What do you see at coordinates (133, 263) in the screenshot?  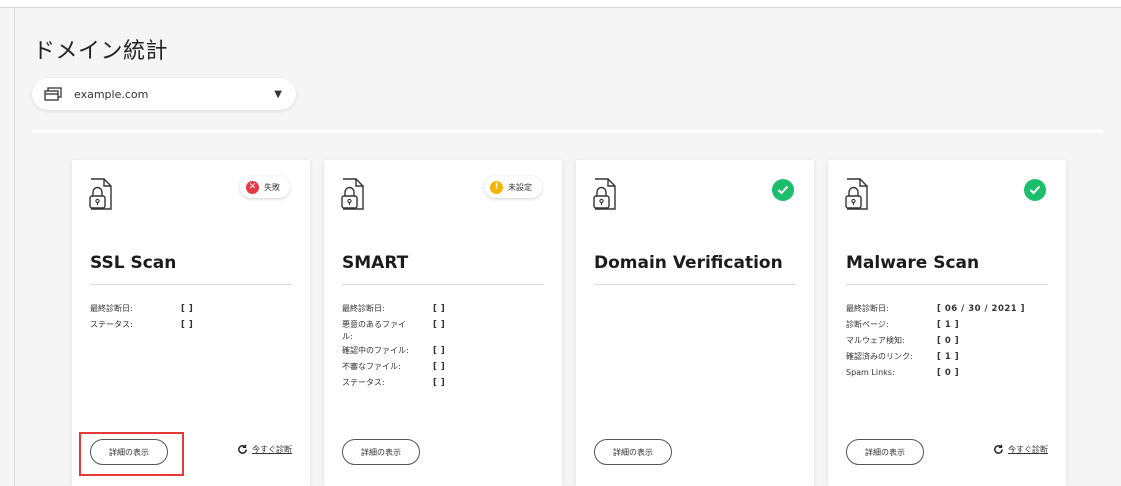 I see `card-title: SSL Scan` at bounding box center [133, 263].